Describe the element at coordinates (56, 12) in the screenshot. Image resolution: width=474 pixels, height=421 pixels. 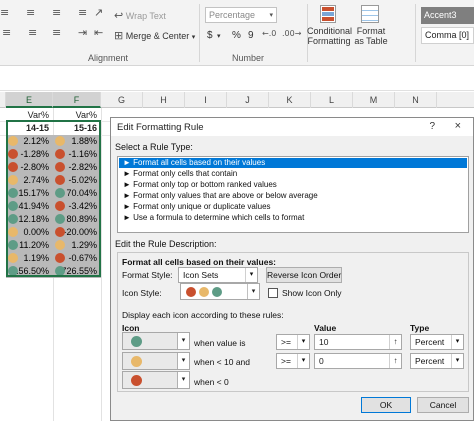
I see `align-middle-icon: ≡` at that location.